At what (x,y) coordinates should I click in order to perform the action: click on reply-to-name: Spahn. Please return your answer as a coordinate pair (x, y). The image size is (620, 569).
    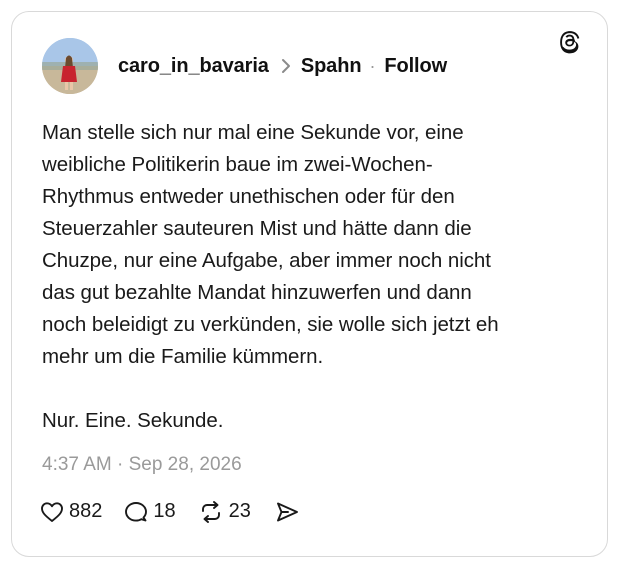
    Looking at the image, I should click on (331, 66).